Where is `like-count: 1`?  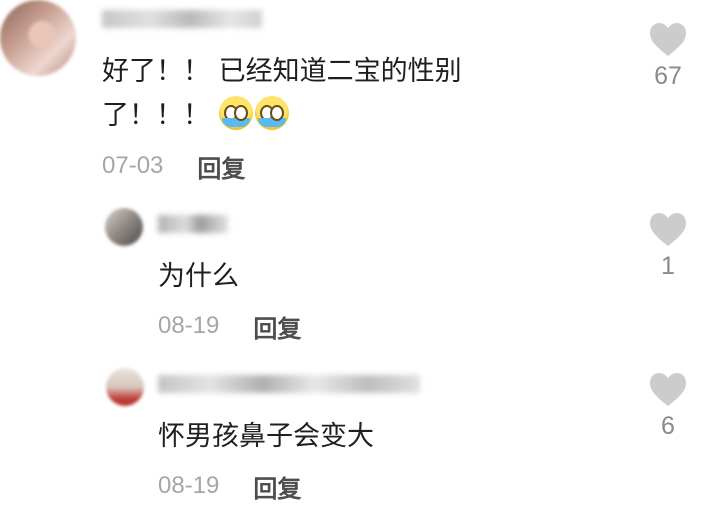
like-count: 1 is located at coordinates (668, 266).